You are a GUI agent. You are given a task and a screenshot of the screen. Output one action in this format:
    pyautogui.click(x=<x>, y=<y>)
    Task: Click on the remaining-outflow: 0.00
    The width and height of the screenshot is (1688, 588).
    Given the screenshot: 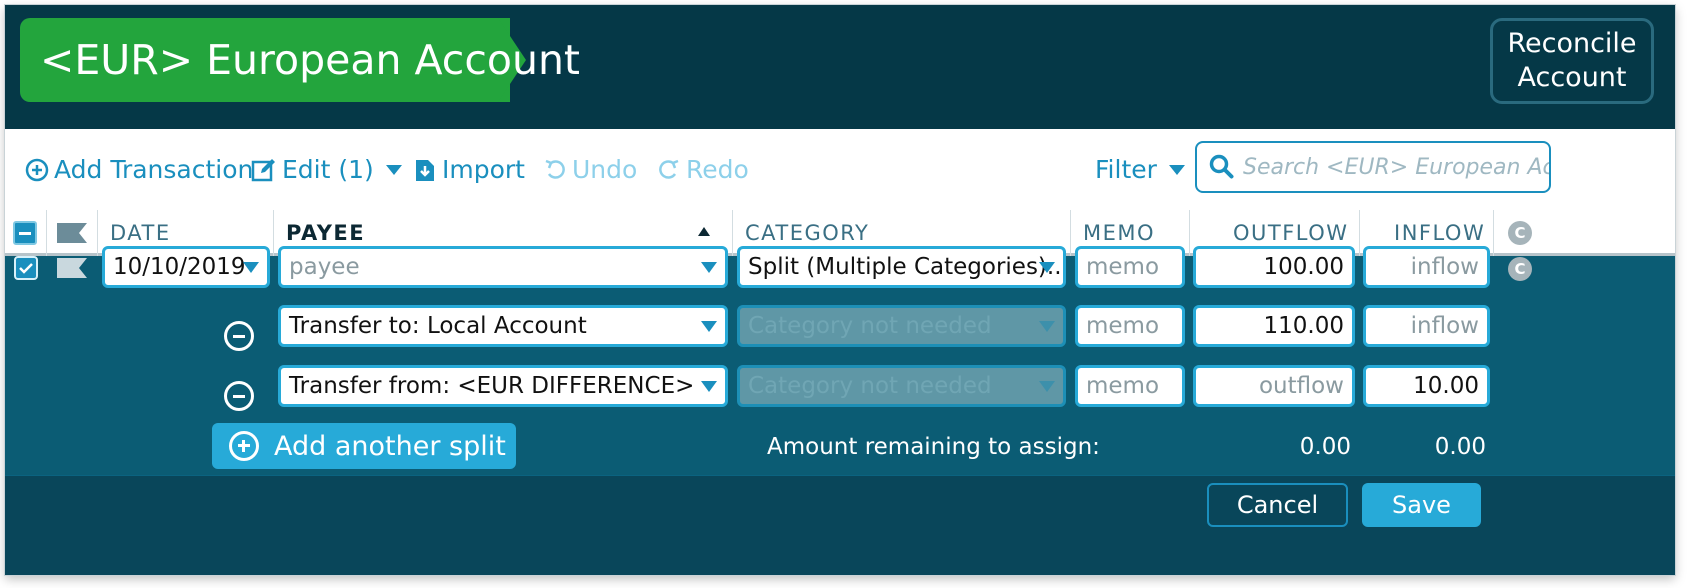 What is the action you would take?
    pyautogui.click(x=1325, y=447)
    